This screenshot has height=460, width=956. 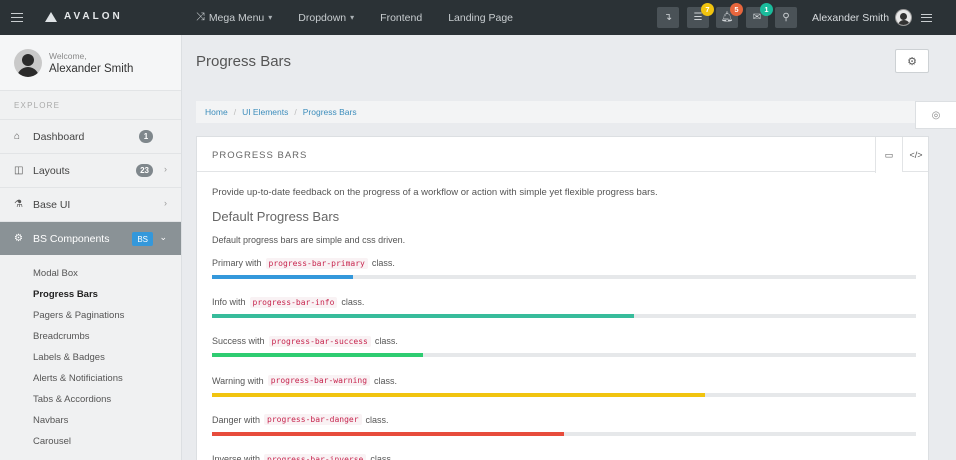 I want to click on sidebar-subitem: Navbars, so click(x=50, y=420).